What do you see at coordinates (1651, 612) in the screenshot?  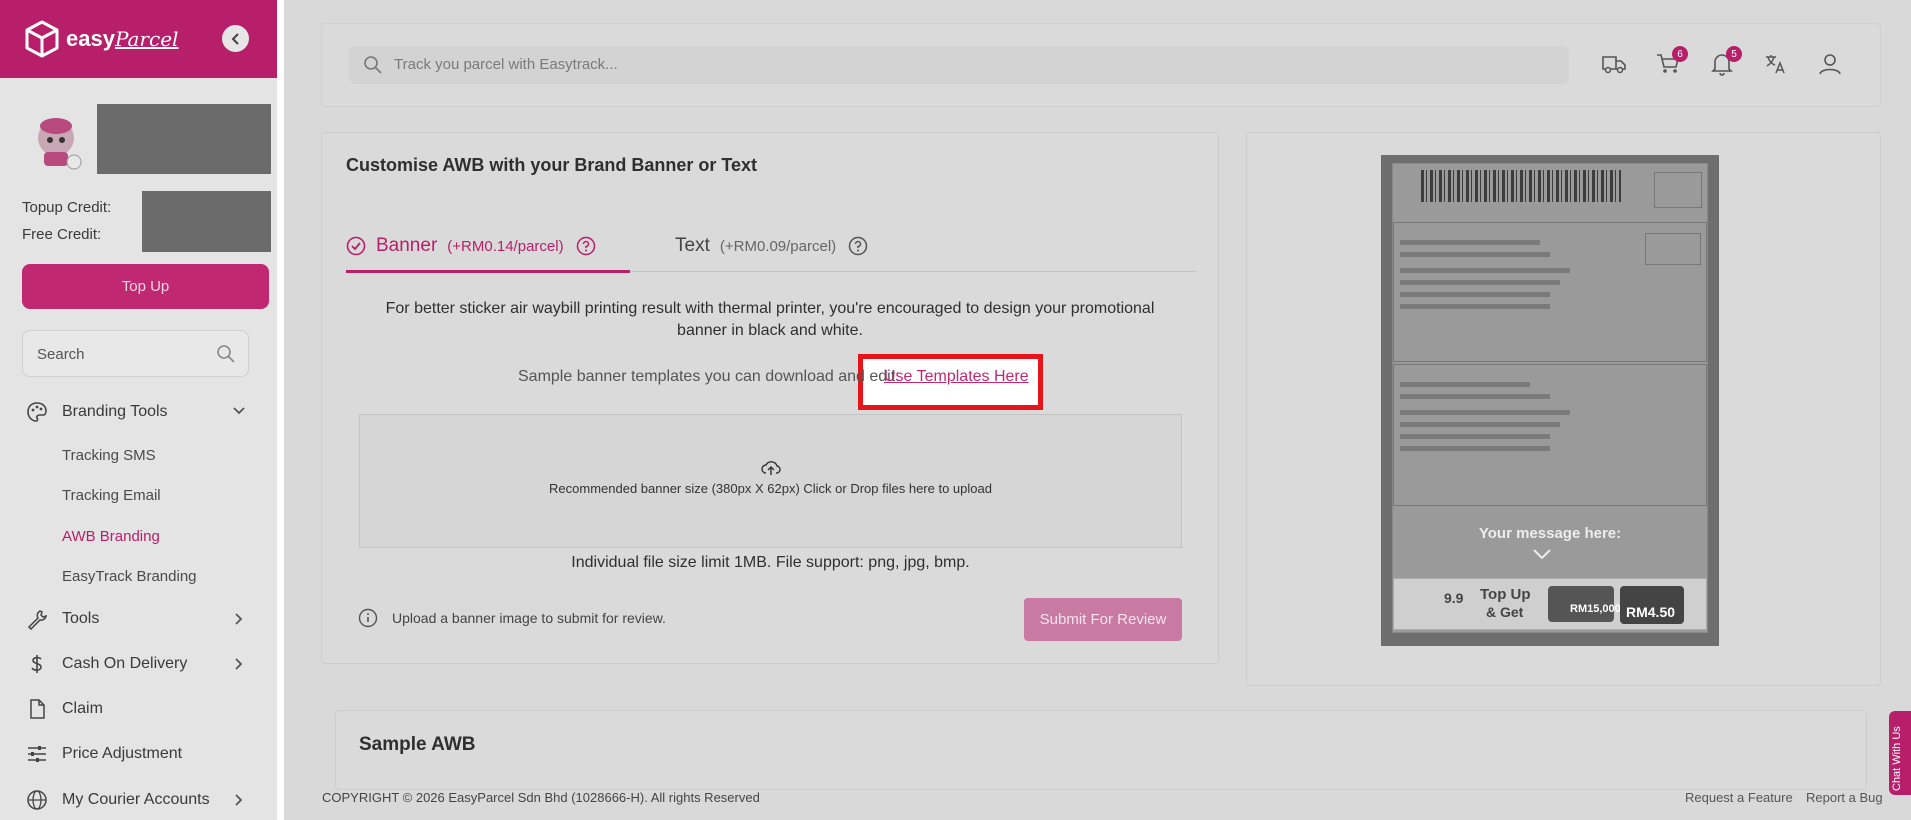 I see `banner-price: RM4.50` at bounding box center [1651, 612].